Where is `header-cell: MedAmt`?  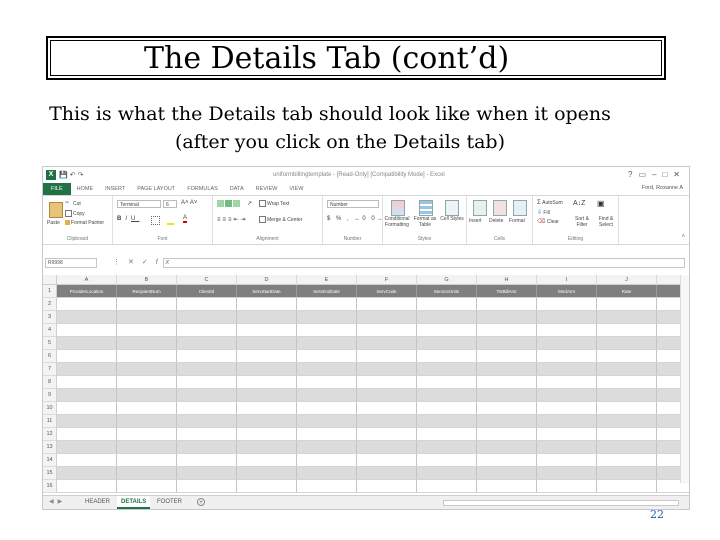
header-cell: MedAmt is located at coordinates (567, 291).